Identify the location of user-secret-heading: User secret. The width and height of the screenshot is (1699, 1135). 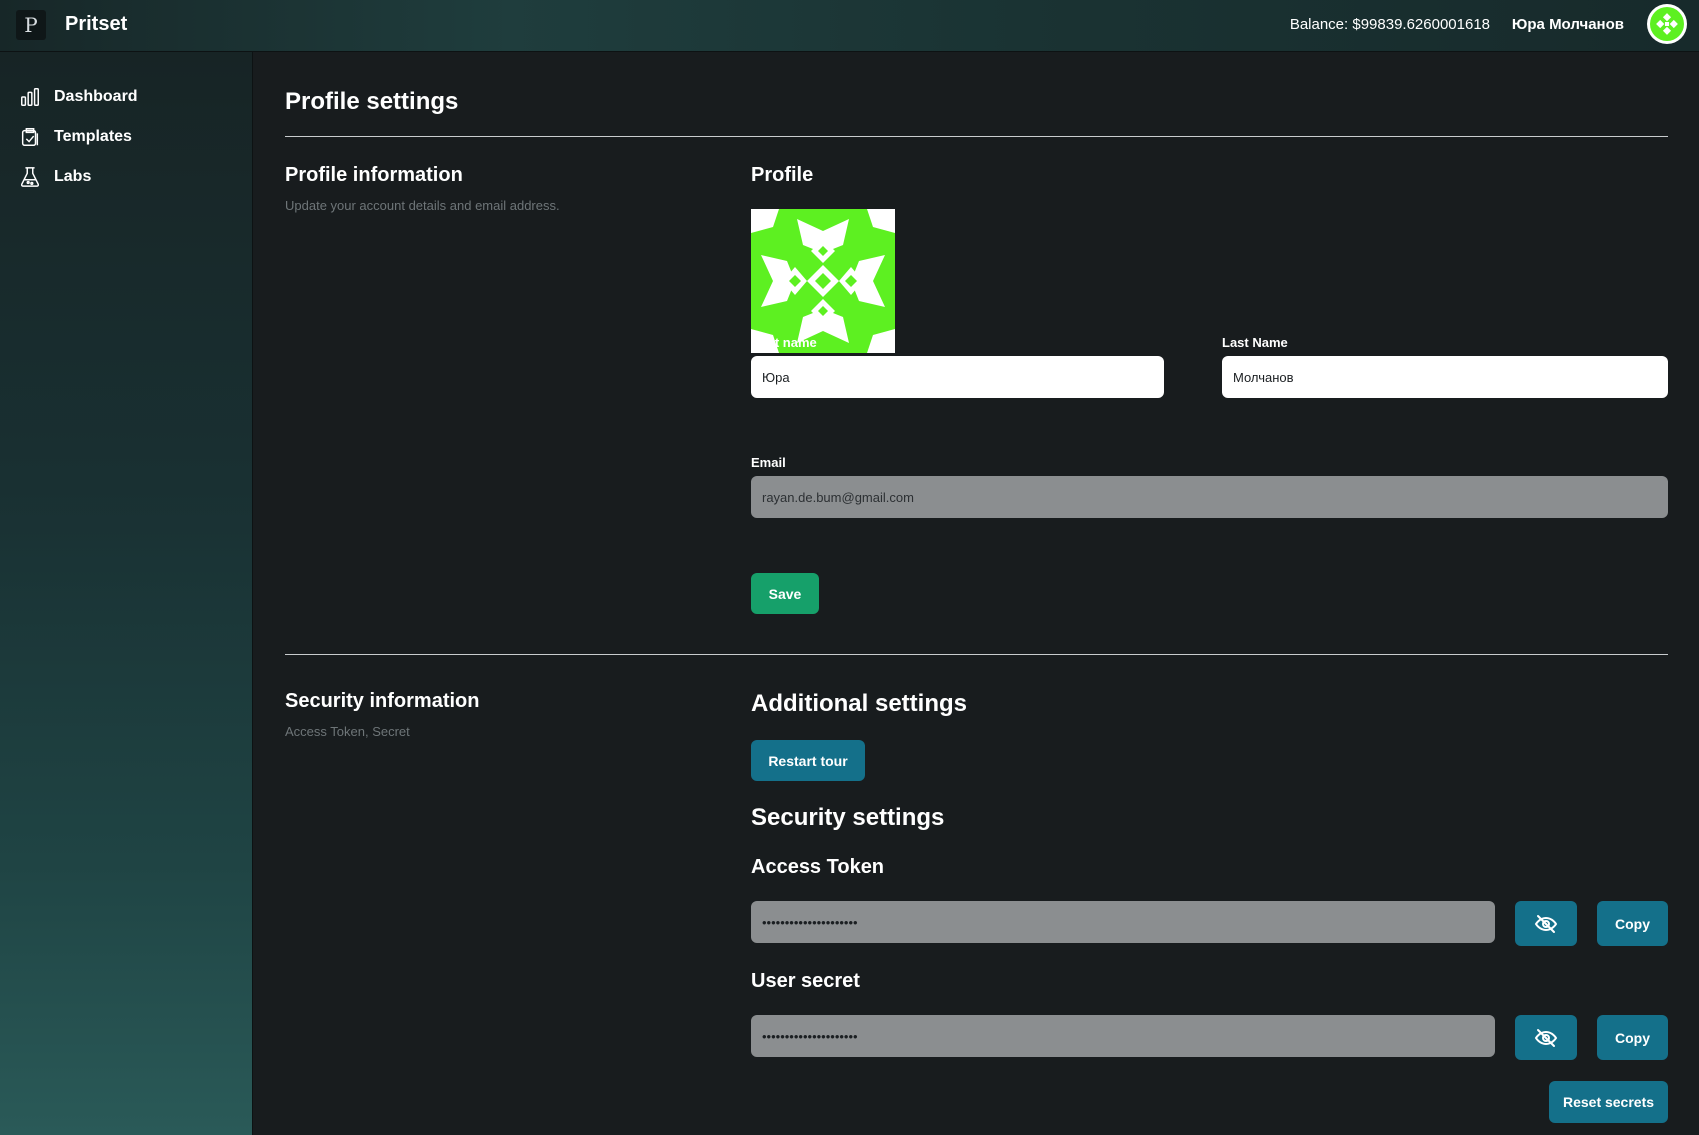
(805, 981).